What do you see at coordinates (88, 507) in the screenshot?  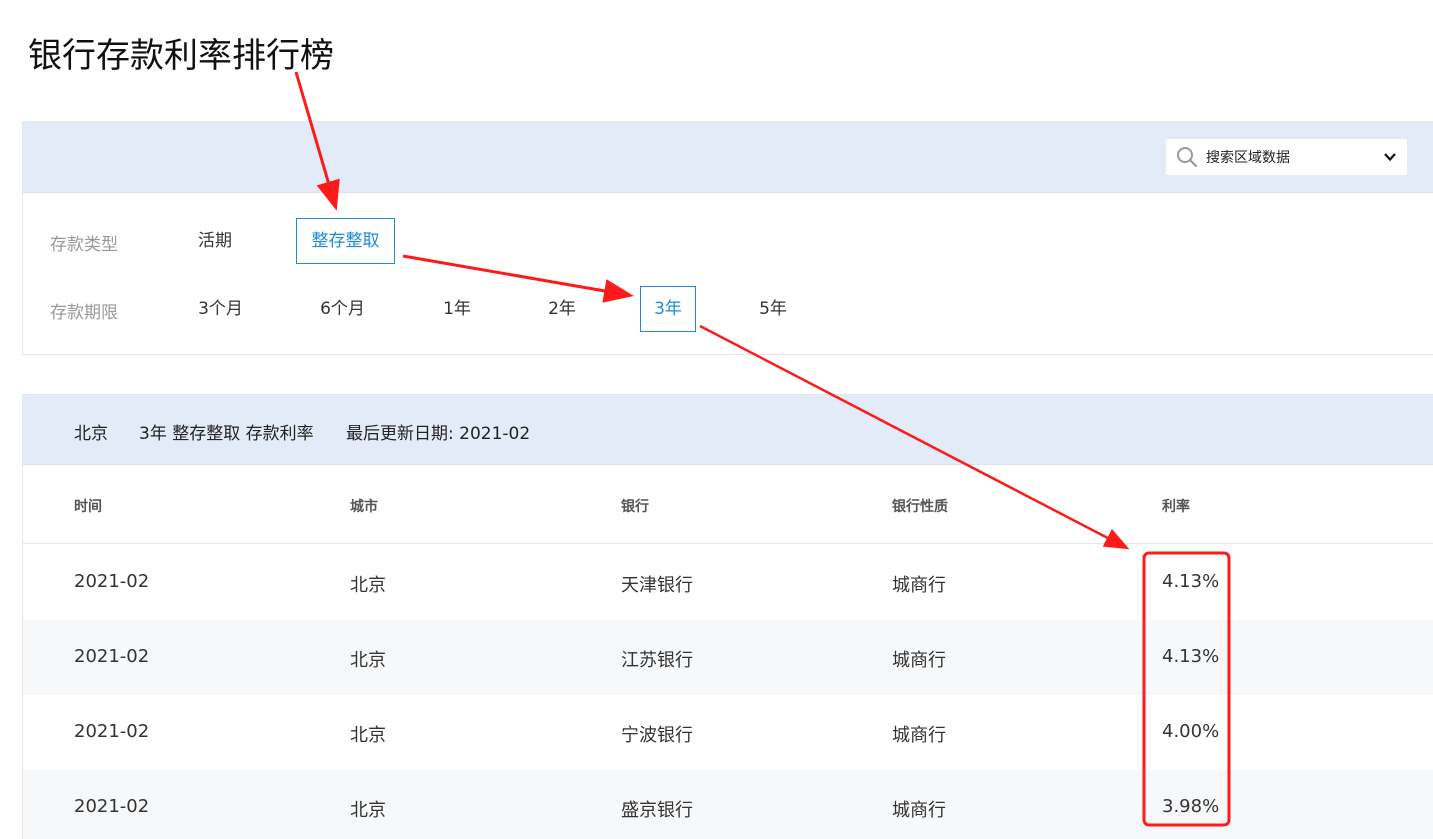 I see `column-header-time: 时间` at bounding box center [88, 507].